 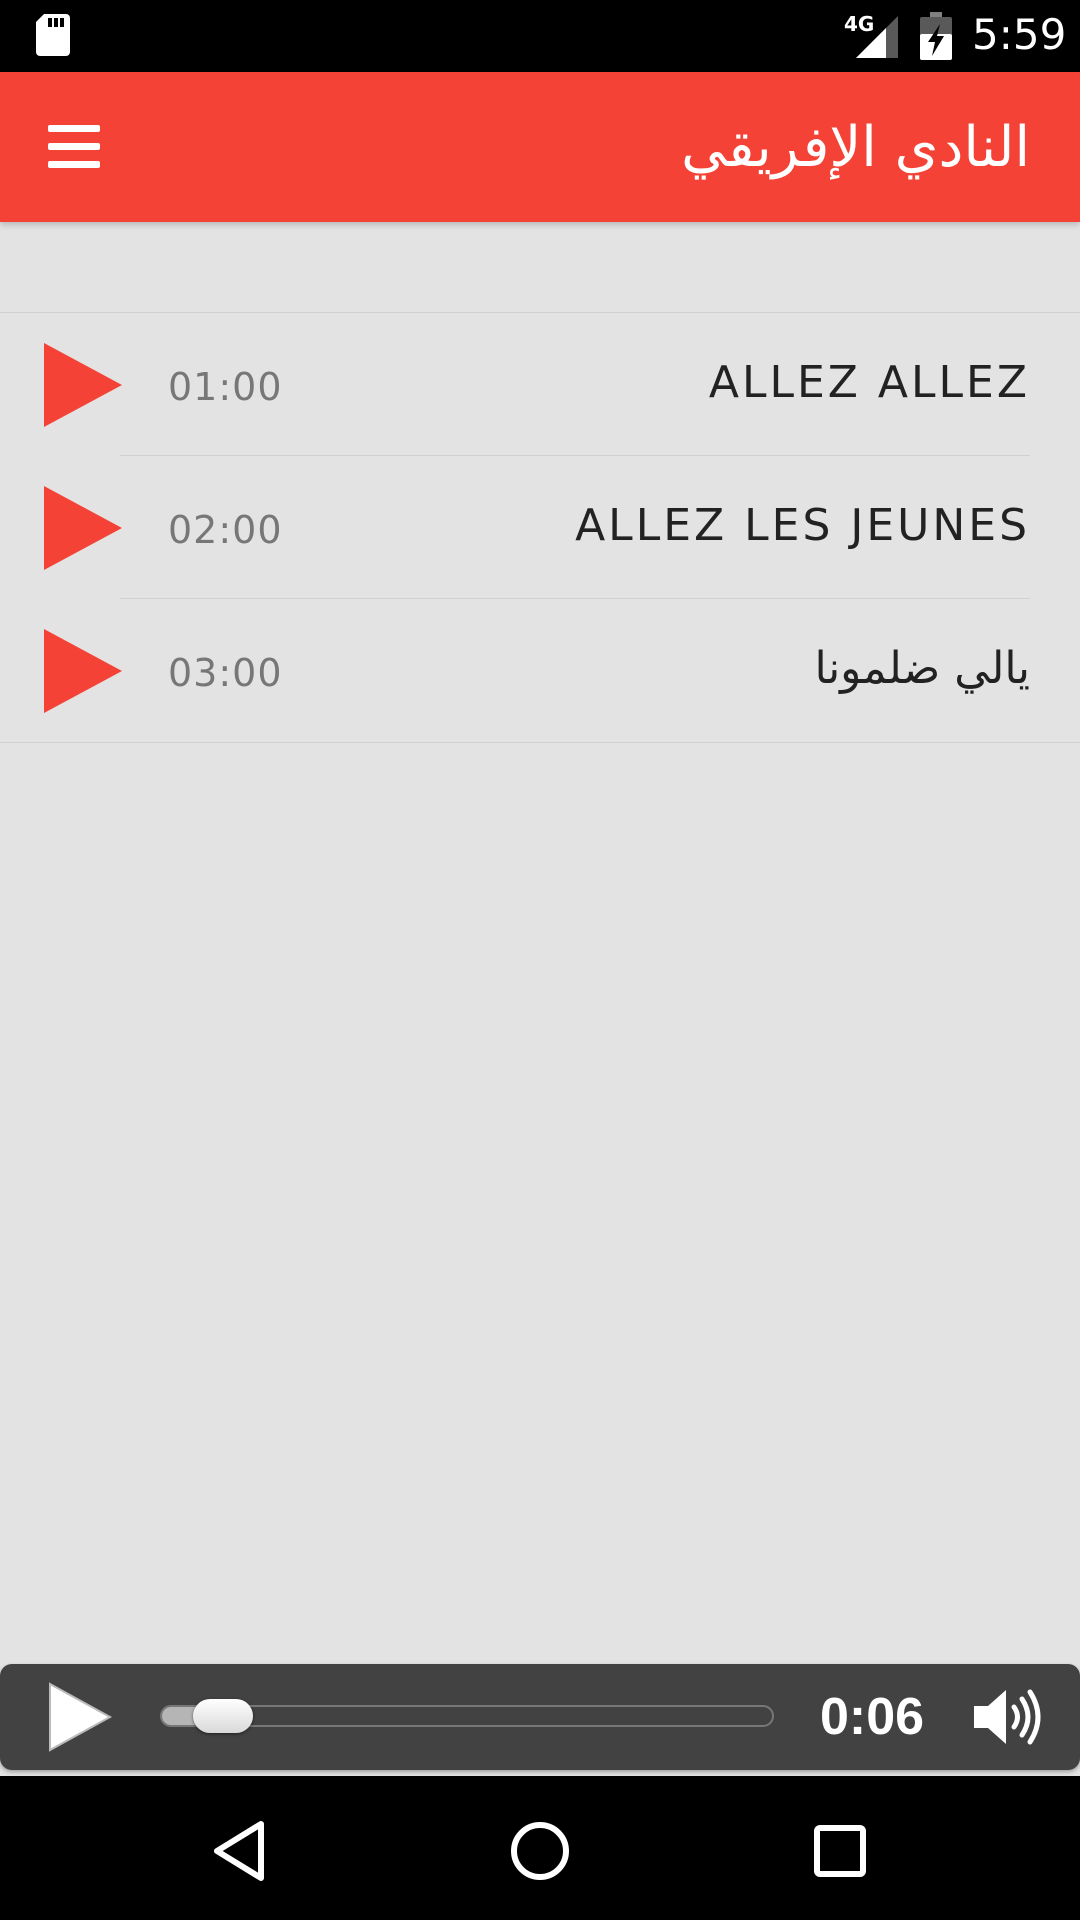 I want to click on track-row: 02:00 ALLEZ LES JEUNES, so click(x=540, y=527).